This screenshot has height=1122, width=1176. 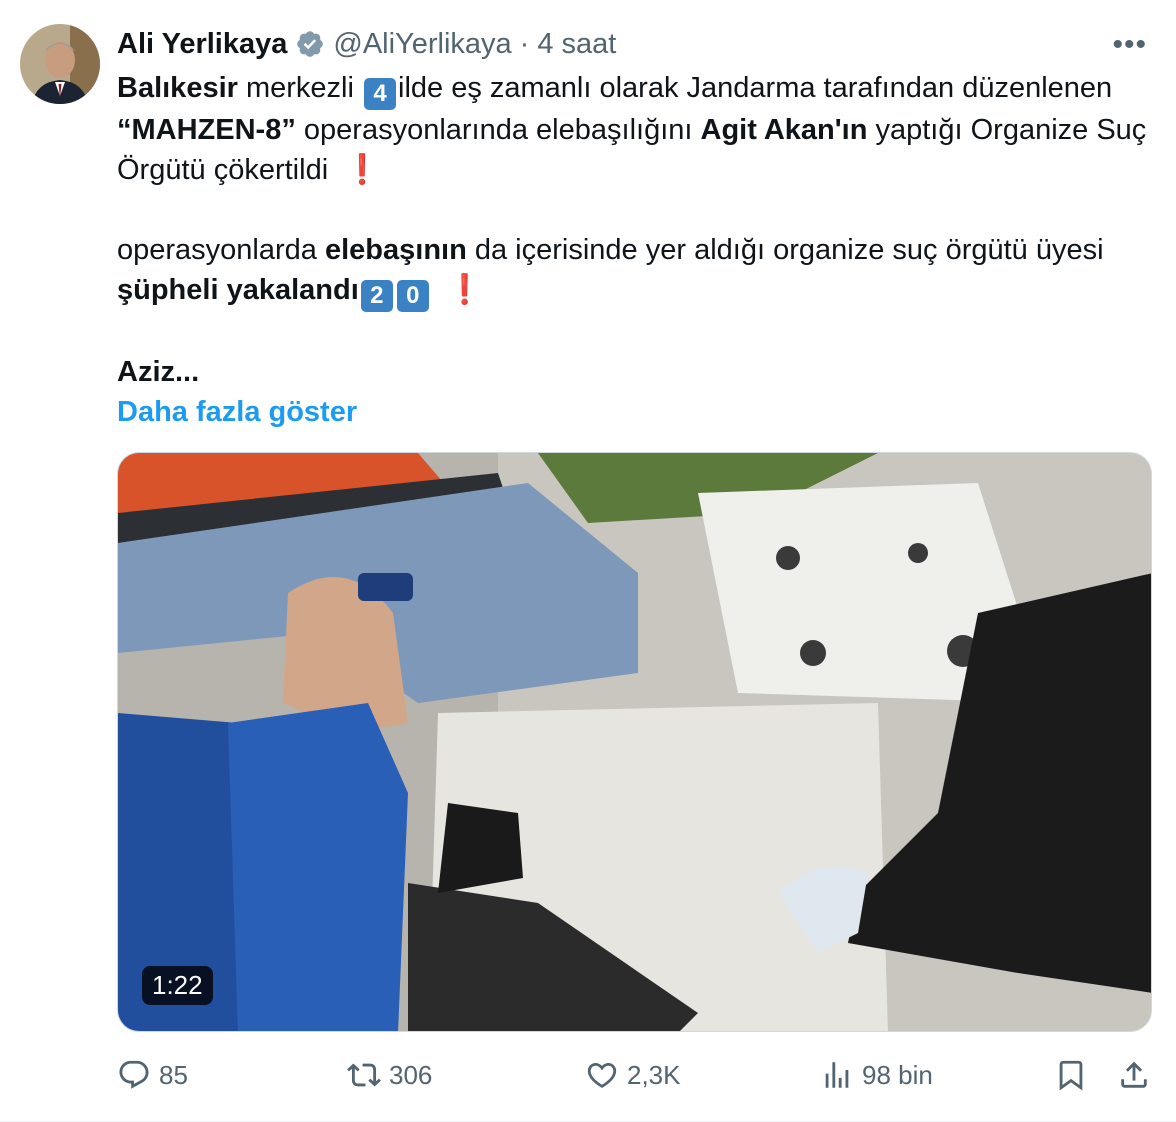 I want to click on keycap-0-icon: 0, so click(x=412, y=296).